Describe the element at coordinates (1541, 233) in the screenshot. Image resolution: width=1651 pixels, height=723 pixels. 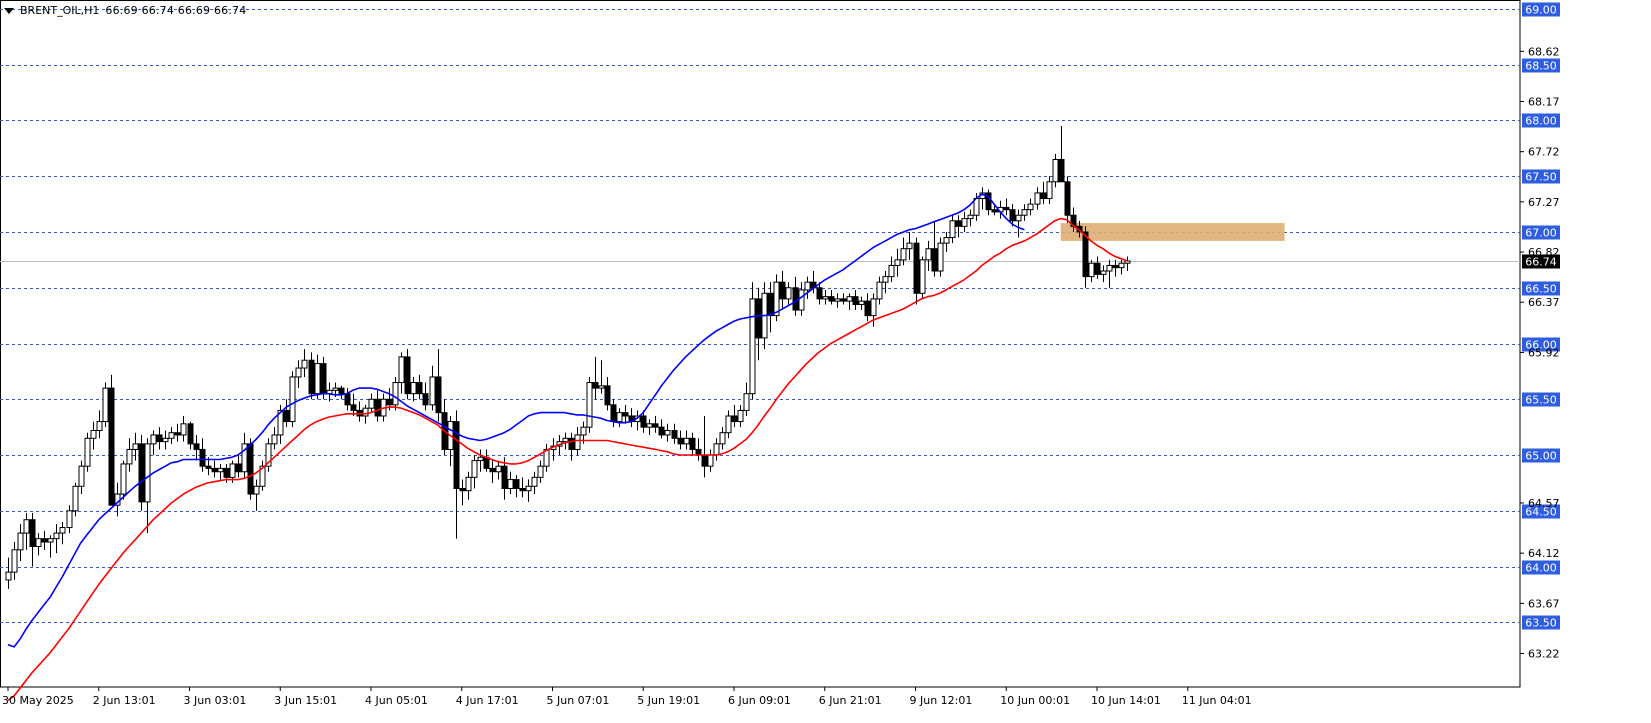
I see `level-tag-label: 67.00` at that location.